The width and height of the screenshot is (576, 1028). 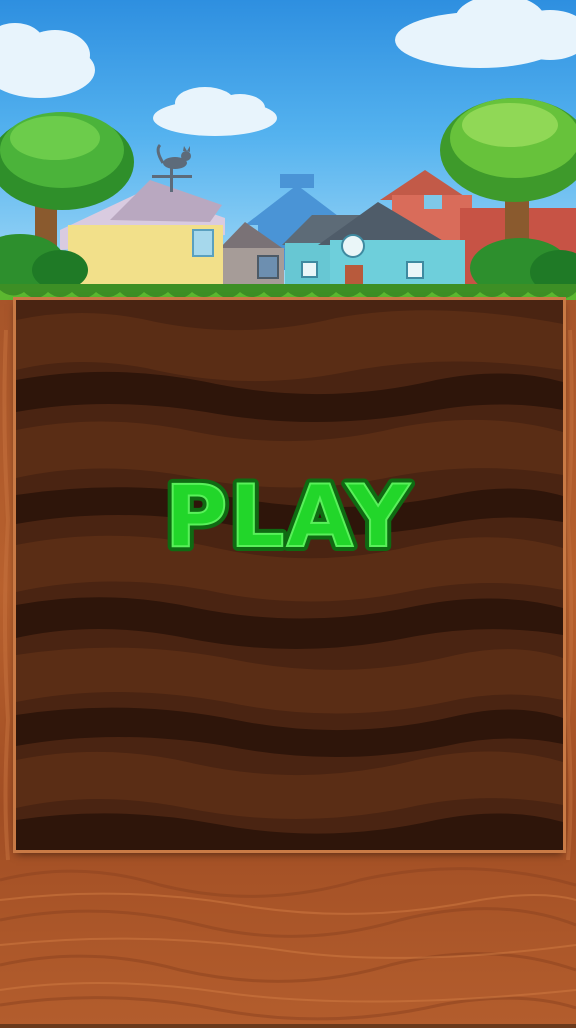 I want to click on play-button-text-art: PLAY PLAY, so click(x=287, y=513).